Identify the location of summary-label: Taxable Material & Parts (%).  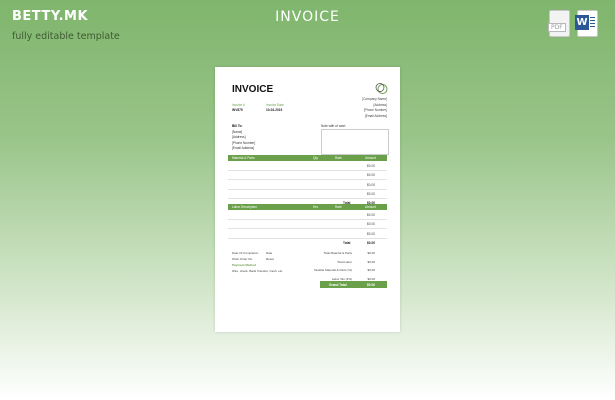
(332, 270).